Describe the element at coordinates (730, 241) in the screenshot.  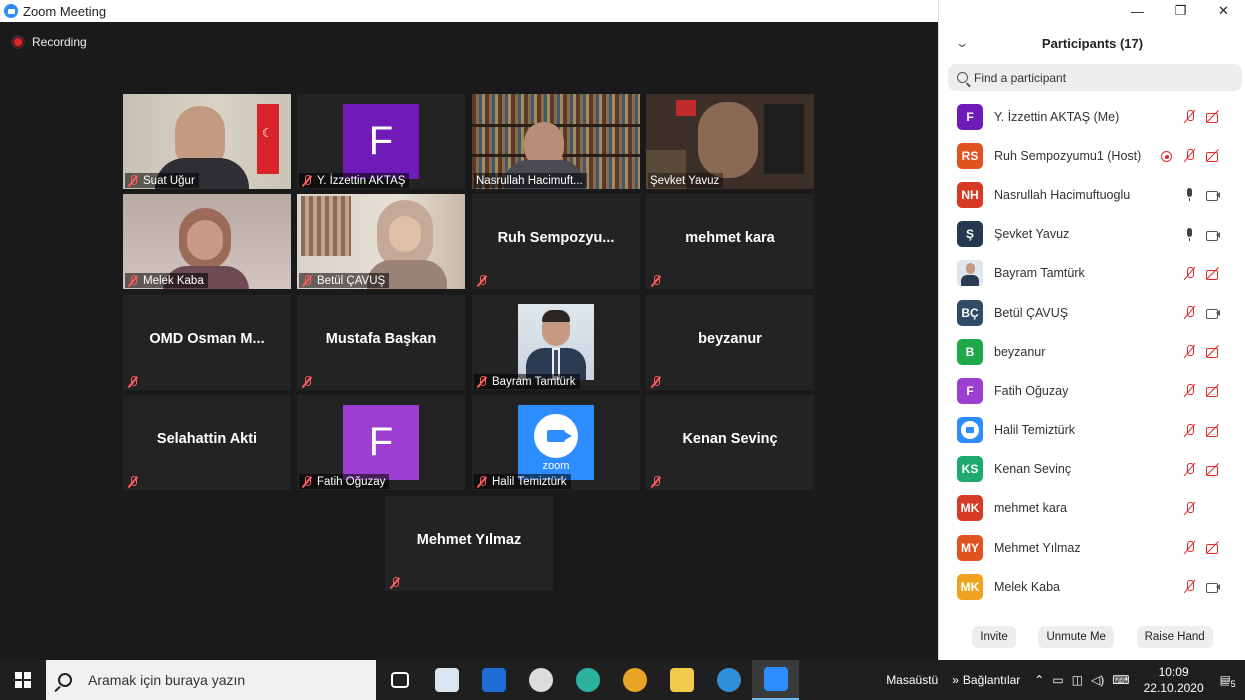
I see `video-tile-mehmet-kara: mehmet kara` at that location.